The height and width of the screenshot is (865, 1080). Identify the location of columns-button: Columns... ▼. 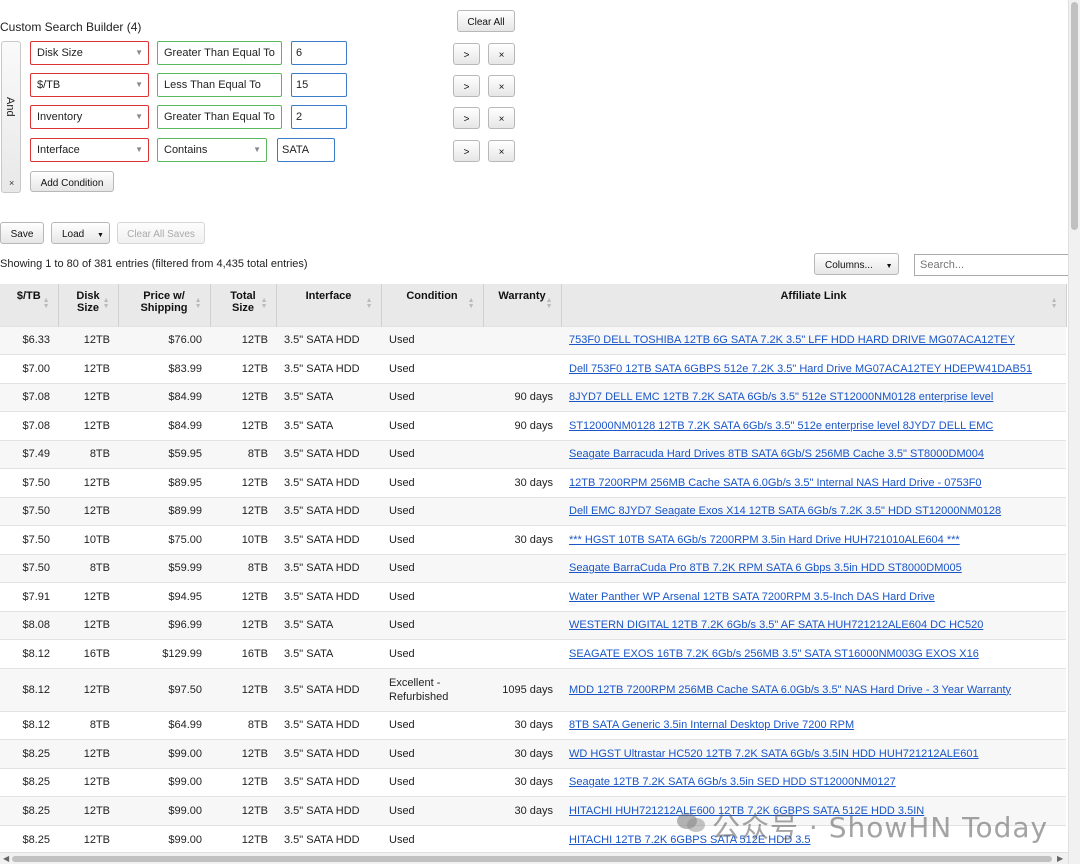
(856, 264).